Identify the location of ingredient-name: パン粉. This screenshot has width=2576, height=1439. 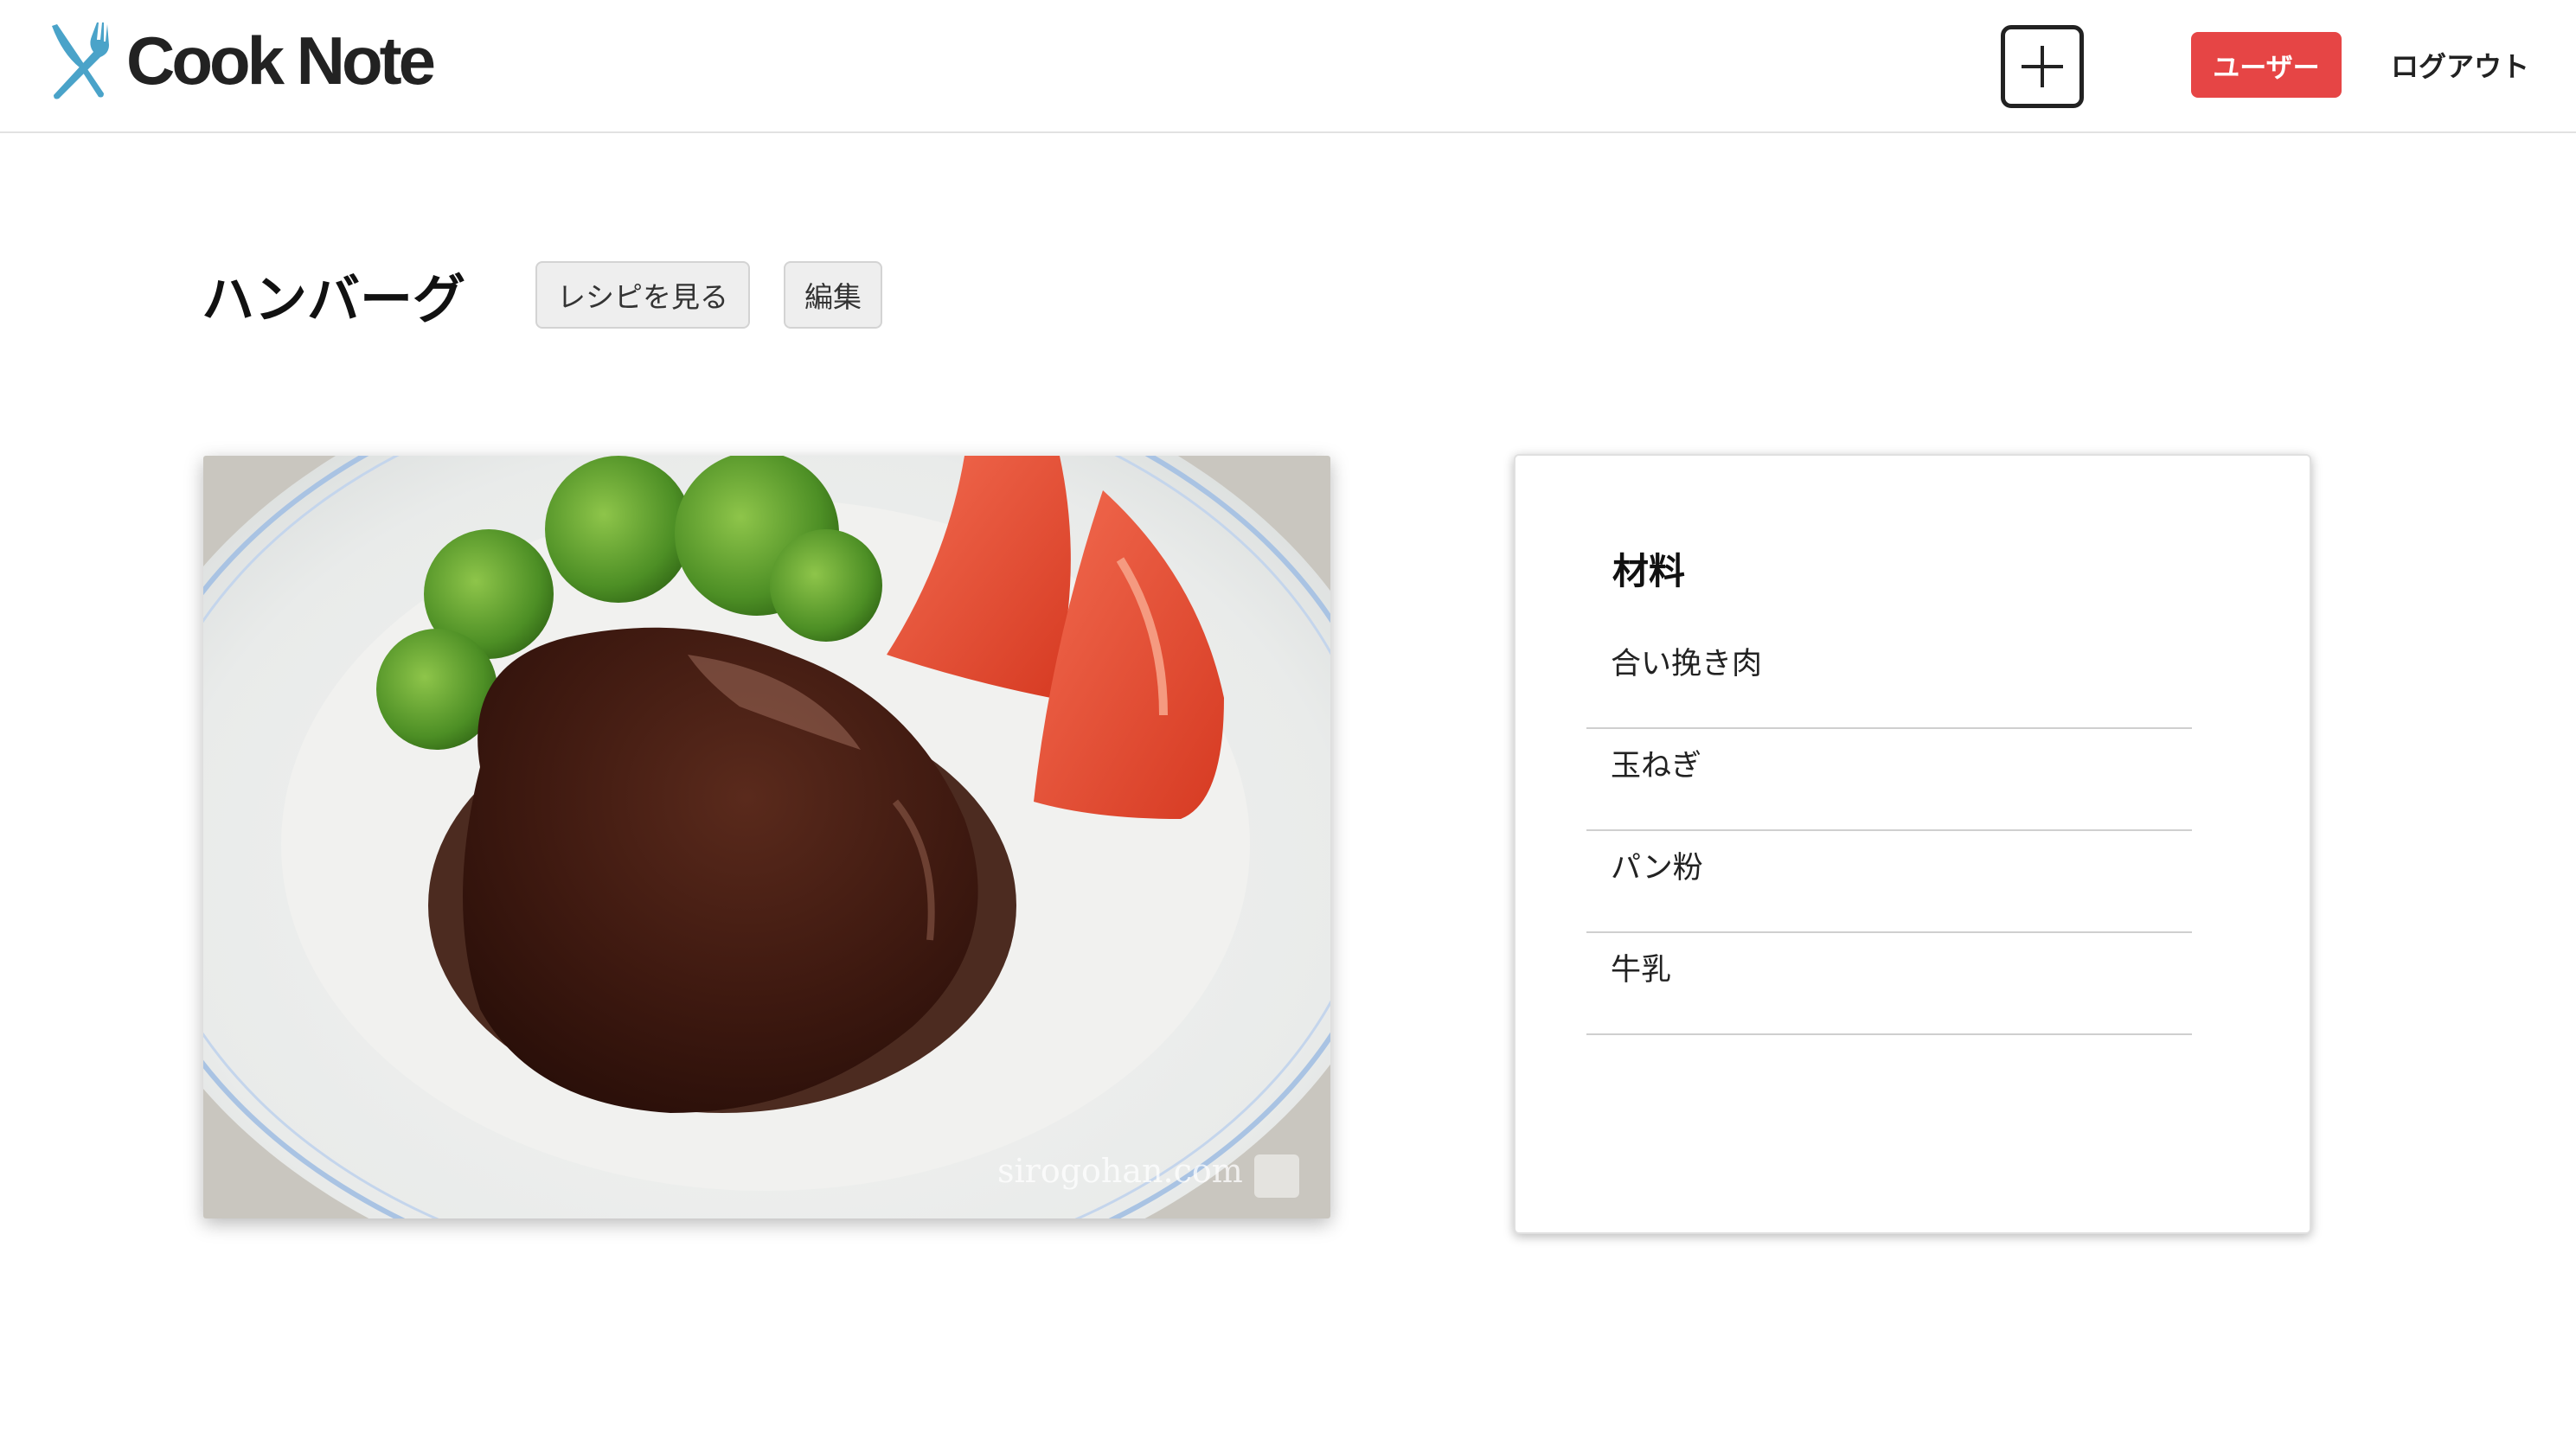
(1657, 868).